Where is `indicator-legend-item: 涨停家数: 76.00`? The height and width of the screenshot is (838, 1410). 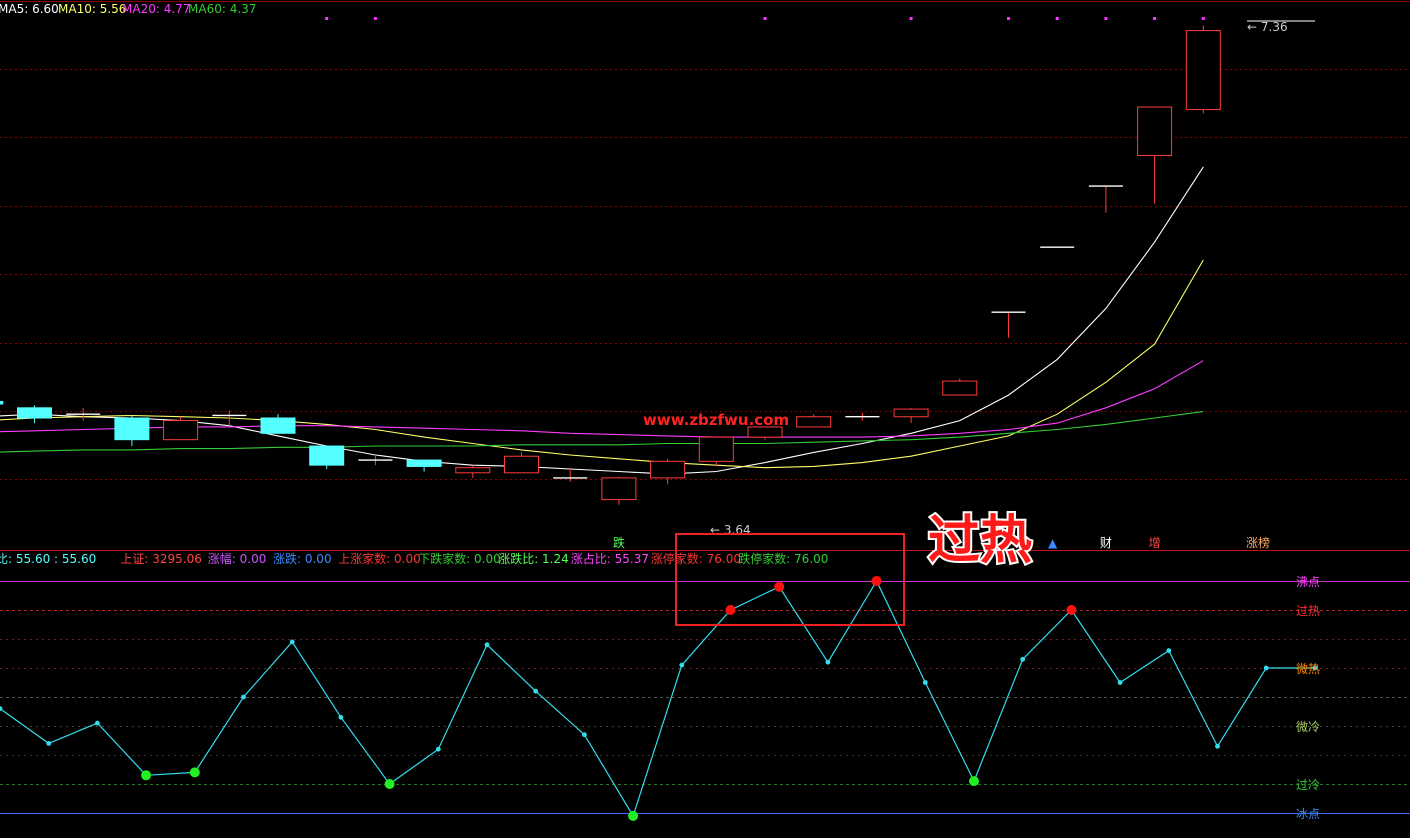
indicator-legend-item: 涨停家数: 76.00 is located at coordinates (696, 558).